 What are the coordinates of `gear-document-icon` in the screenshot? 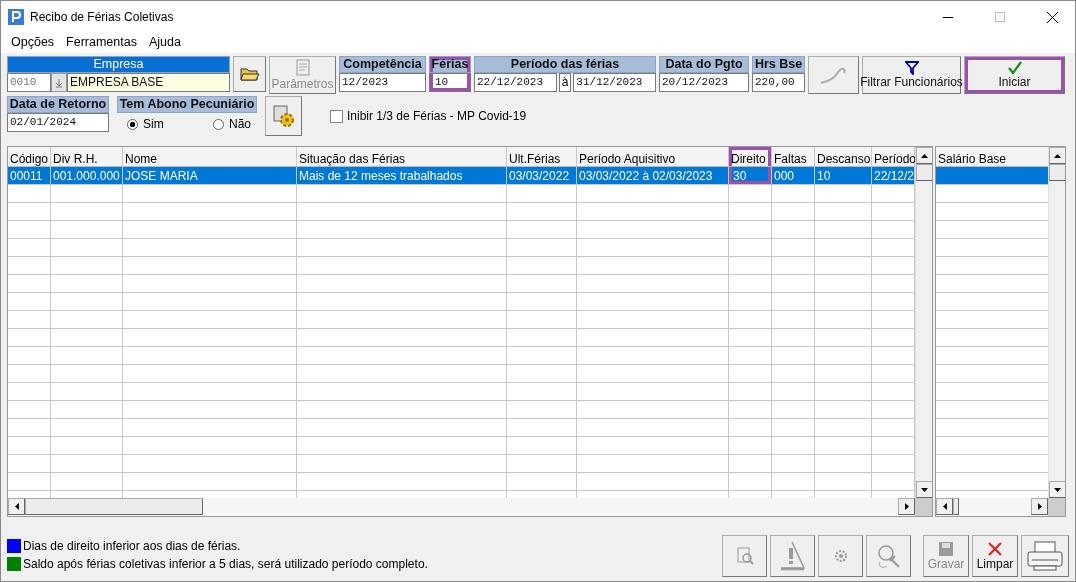 It's located at (283, 116).